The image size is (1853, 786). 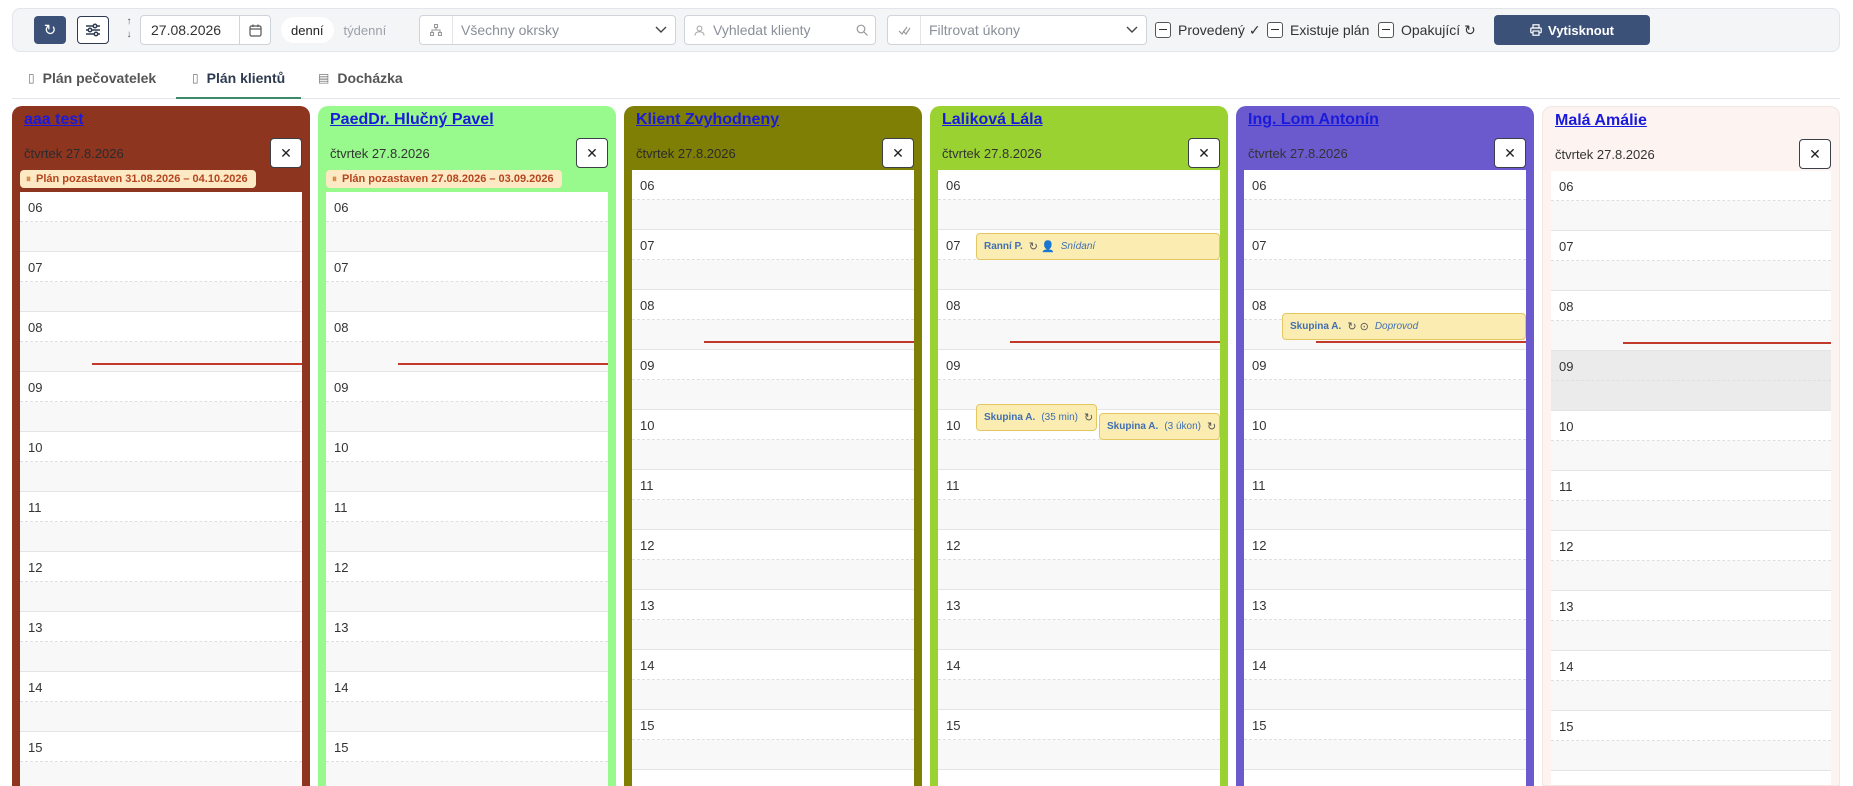 I want to click on schedule-event: Ranní P. ↻ 👤 Snídaní, so click(x=1098, y=246).